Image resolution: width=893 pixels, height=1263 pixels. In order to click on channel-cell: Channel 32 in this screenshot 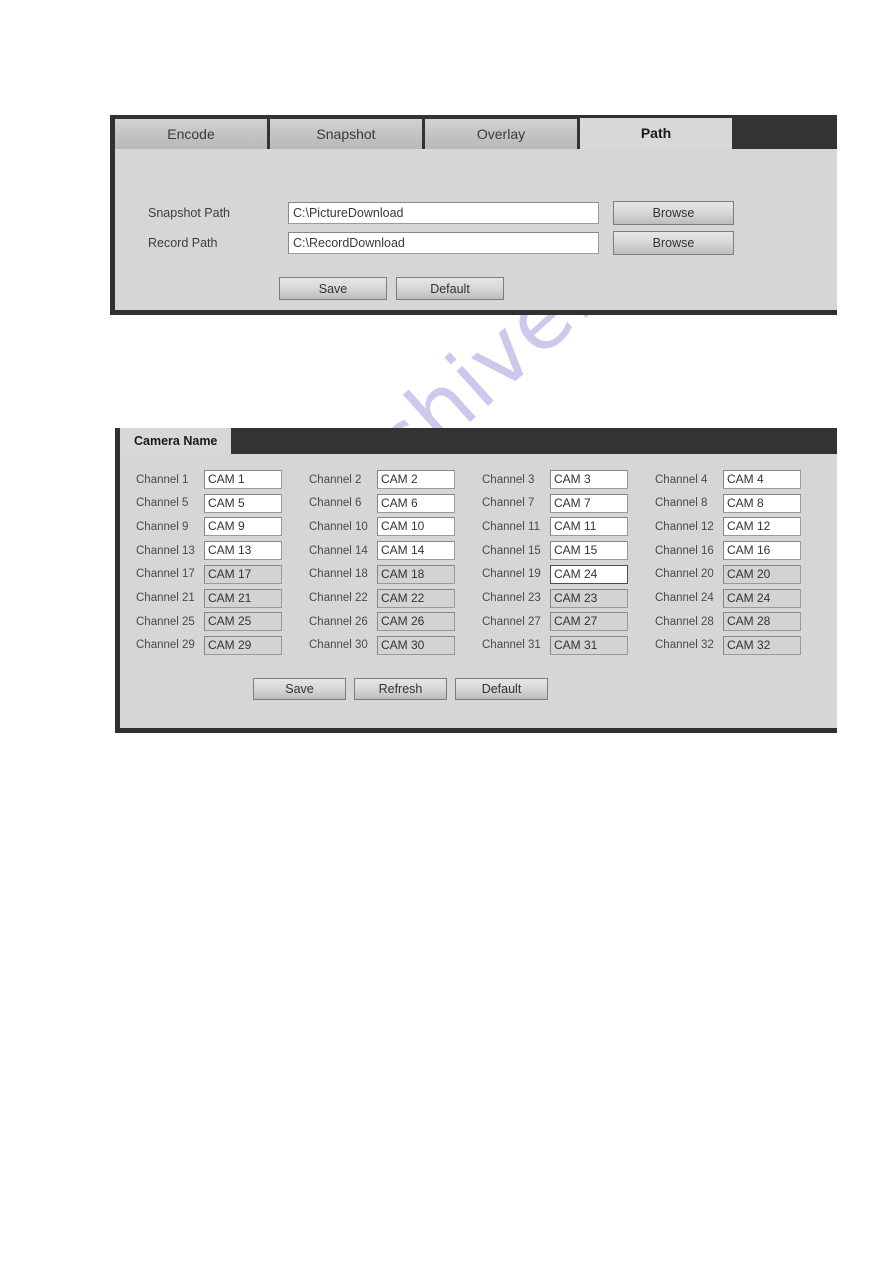, I will do `click(728, 645)`.